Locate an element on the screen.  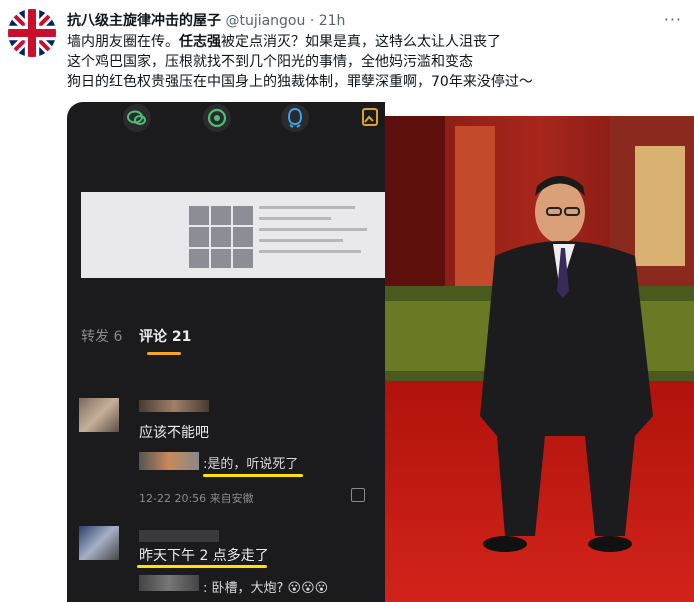
text-bold-name: 任志强 is located at coordinates (200, 42).